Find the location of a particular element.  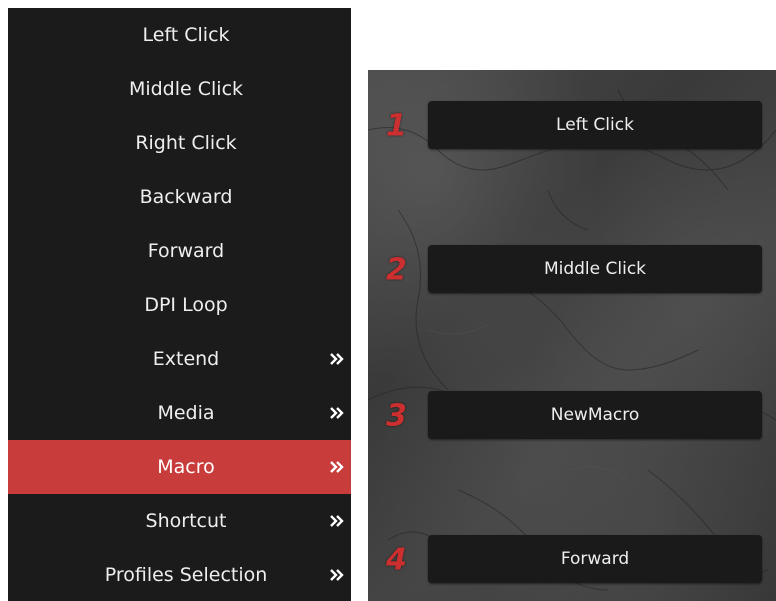

slot-assignment-button: Middle Click is located at coordinates (595, 269).